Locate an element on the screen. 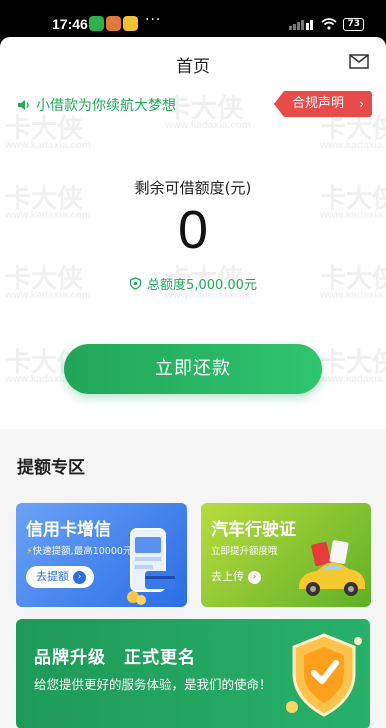 The height and width of the screenshot is (728, 386). section-title: 提额专区 is located at coordinates (51, 468).